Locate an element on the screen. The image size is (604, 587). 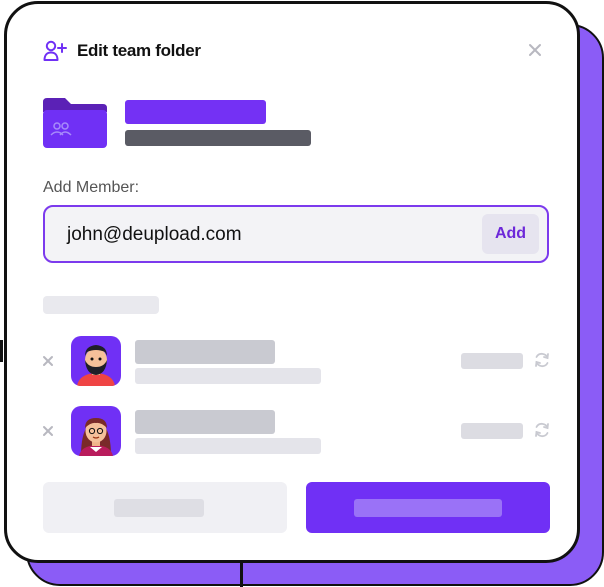
woman-avatar is located at coordinates (96, 431).